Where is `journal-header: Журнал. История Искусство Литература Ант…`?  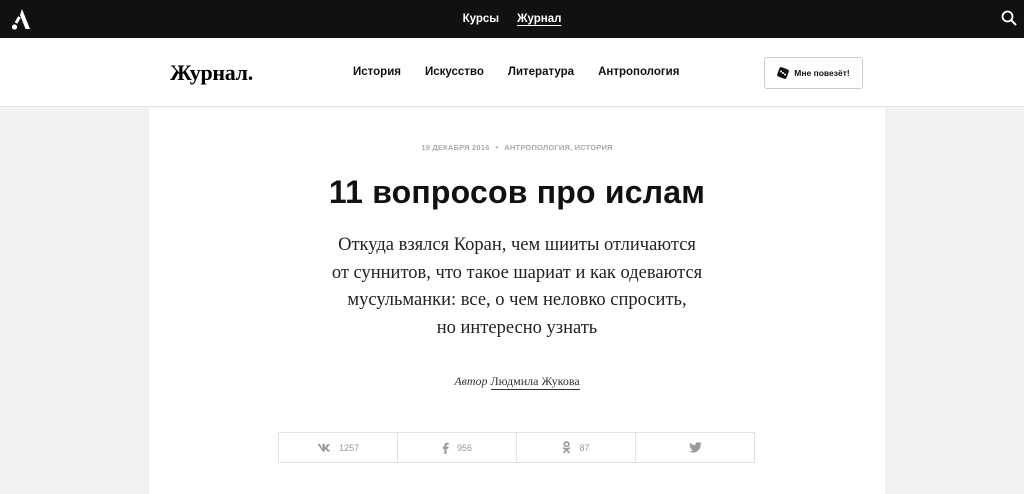
journal-header: Журнал. История Искусство Литература Ант… is located at coordinates (512, 72).